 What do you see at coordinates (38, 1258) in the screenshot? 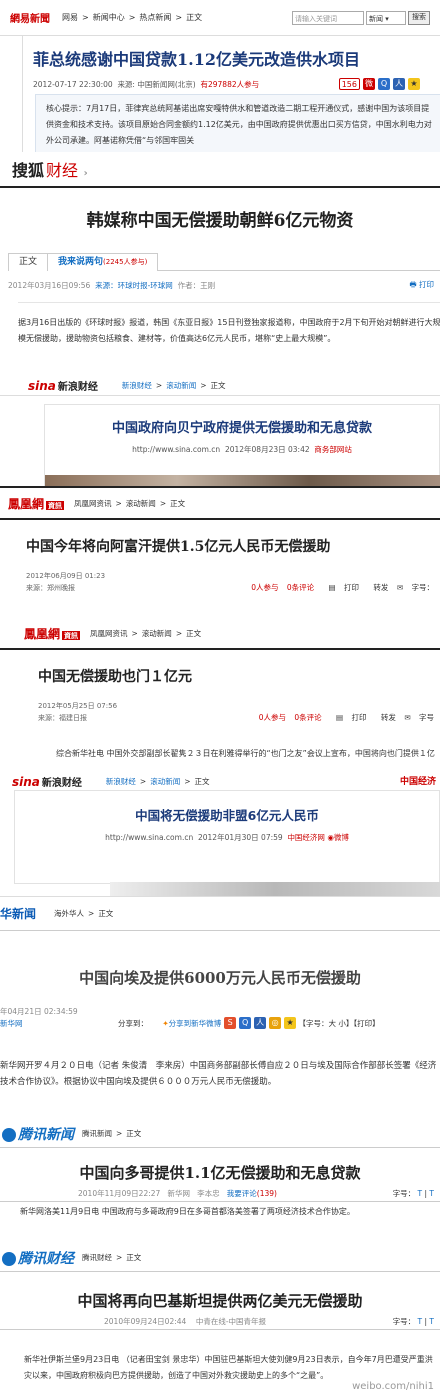
I see `tencent-finance-logo: 腾讯财经` at bounding box center [38, 1258].